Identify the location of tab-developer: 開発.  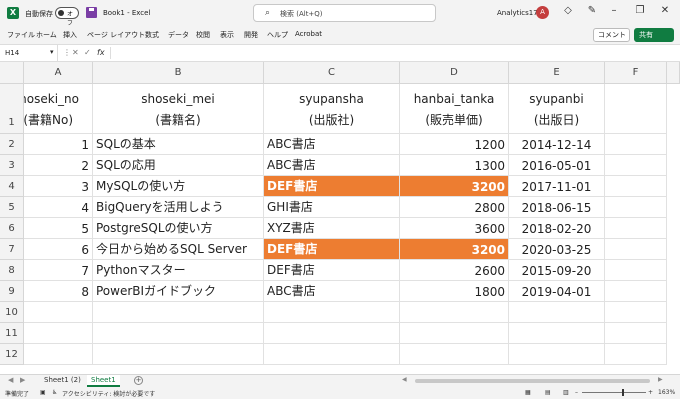
(251, 35).